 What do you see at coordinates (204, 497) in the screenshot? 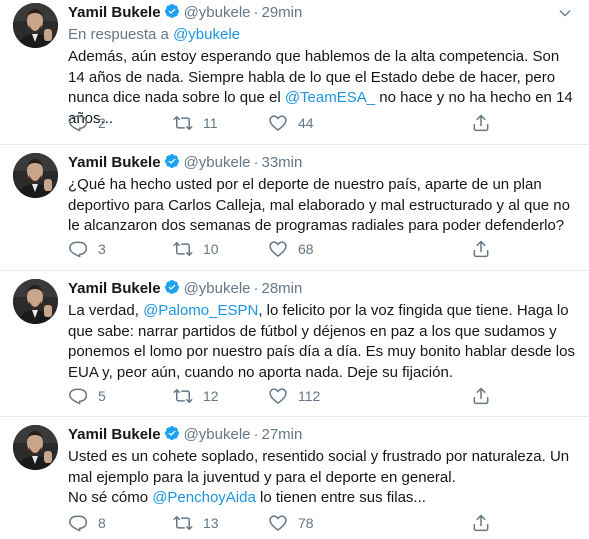
I see `mention-link: @PenchoyAida` at bounding box center [204, 497].